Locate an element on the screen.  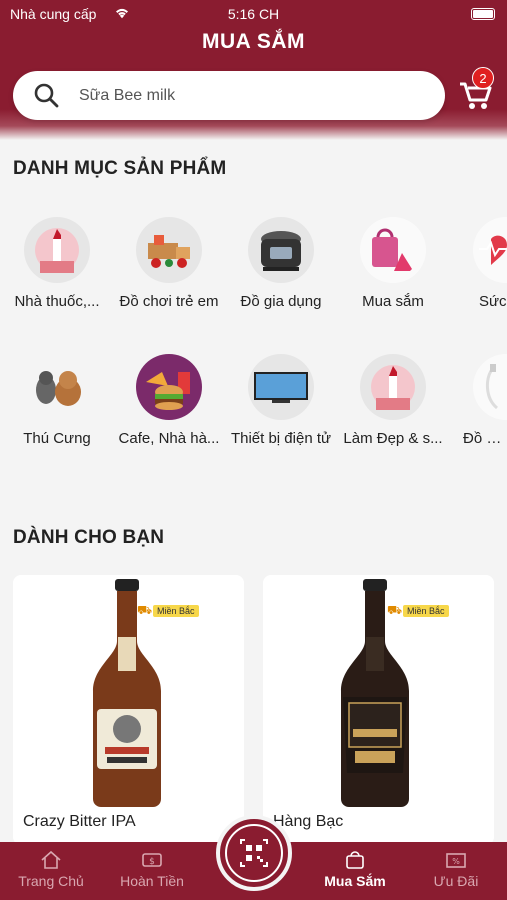
product-card: ⛟ Miền Bắc Crazy Bitter IPA is located at coordinates (128, 710).